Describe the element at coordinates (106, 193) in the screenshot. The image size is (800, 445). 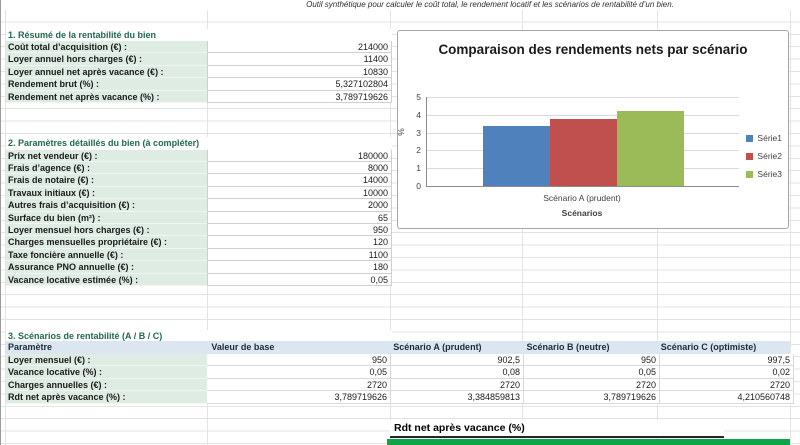
I see `row-label-cell: Travaux initiaux (€) :` at that location.